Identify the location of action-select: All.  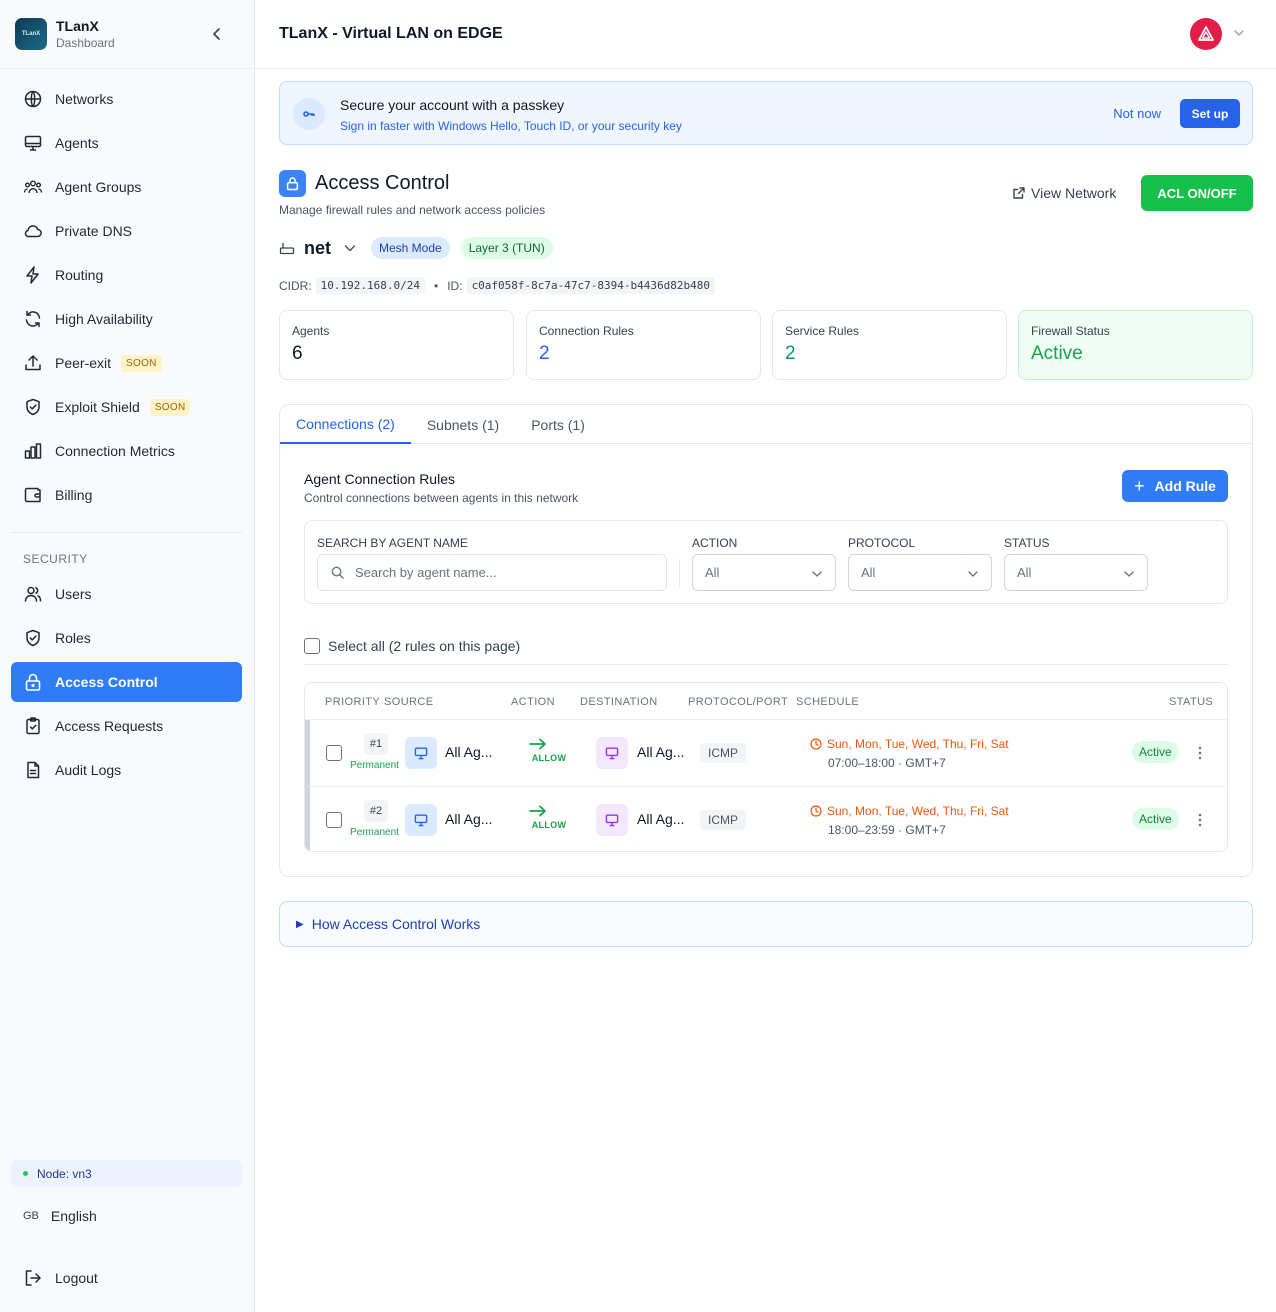
(764, 572).